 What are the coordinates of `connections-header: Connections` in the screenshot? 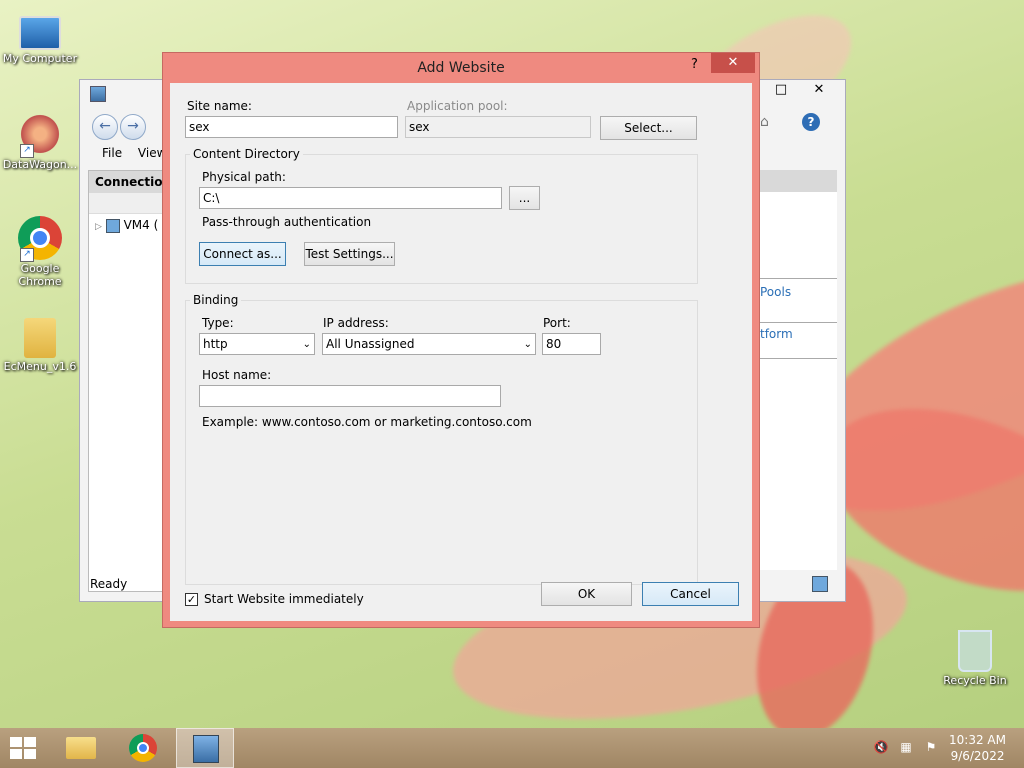 It's located at (129, 182).